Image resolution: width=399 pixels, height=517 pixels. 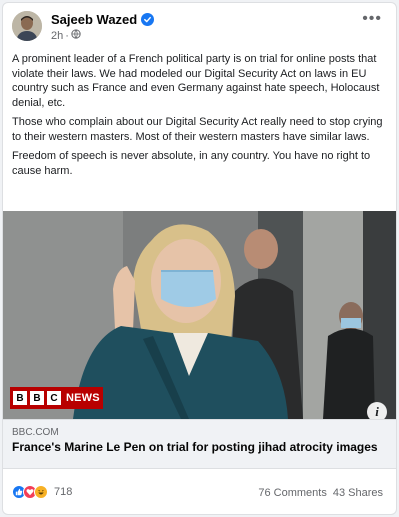 I want to click on info-icon: i, so click(x=377, y=410).